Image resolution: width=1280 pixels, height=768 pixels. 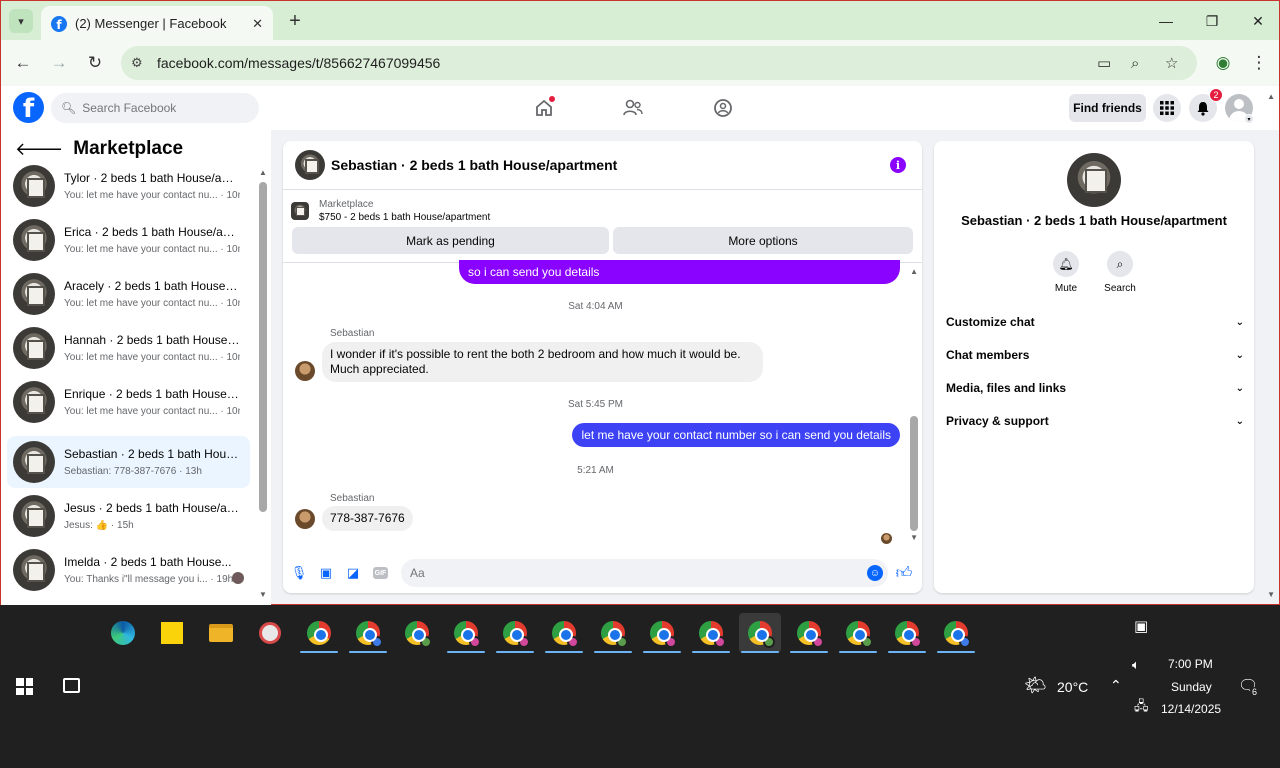 I want to click on facebook-search: 🔍︎, so click(x=155, y=108).